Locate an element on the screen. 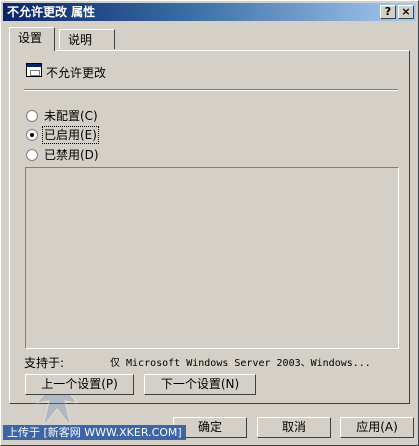  help-button: ? is located at coordinates (388, 12).